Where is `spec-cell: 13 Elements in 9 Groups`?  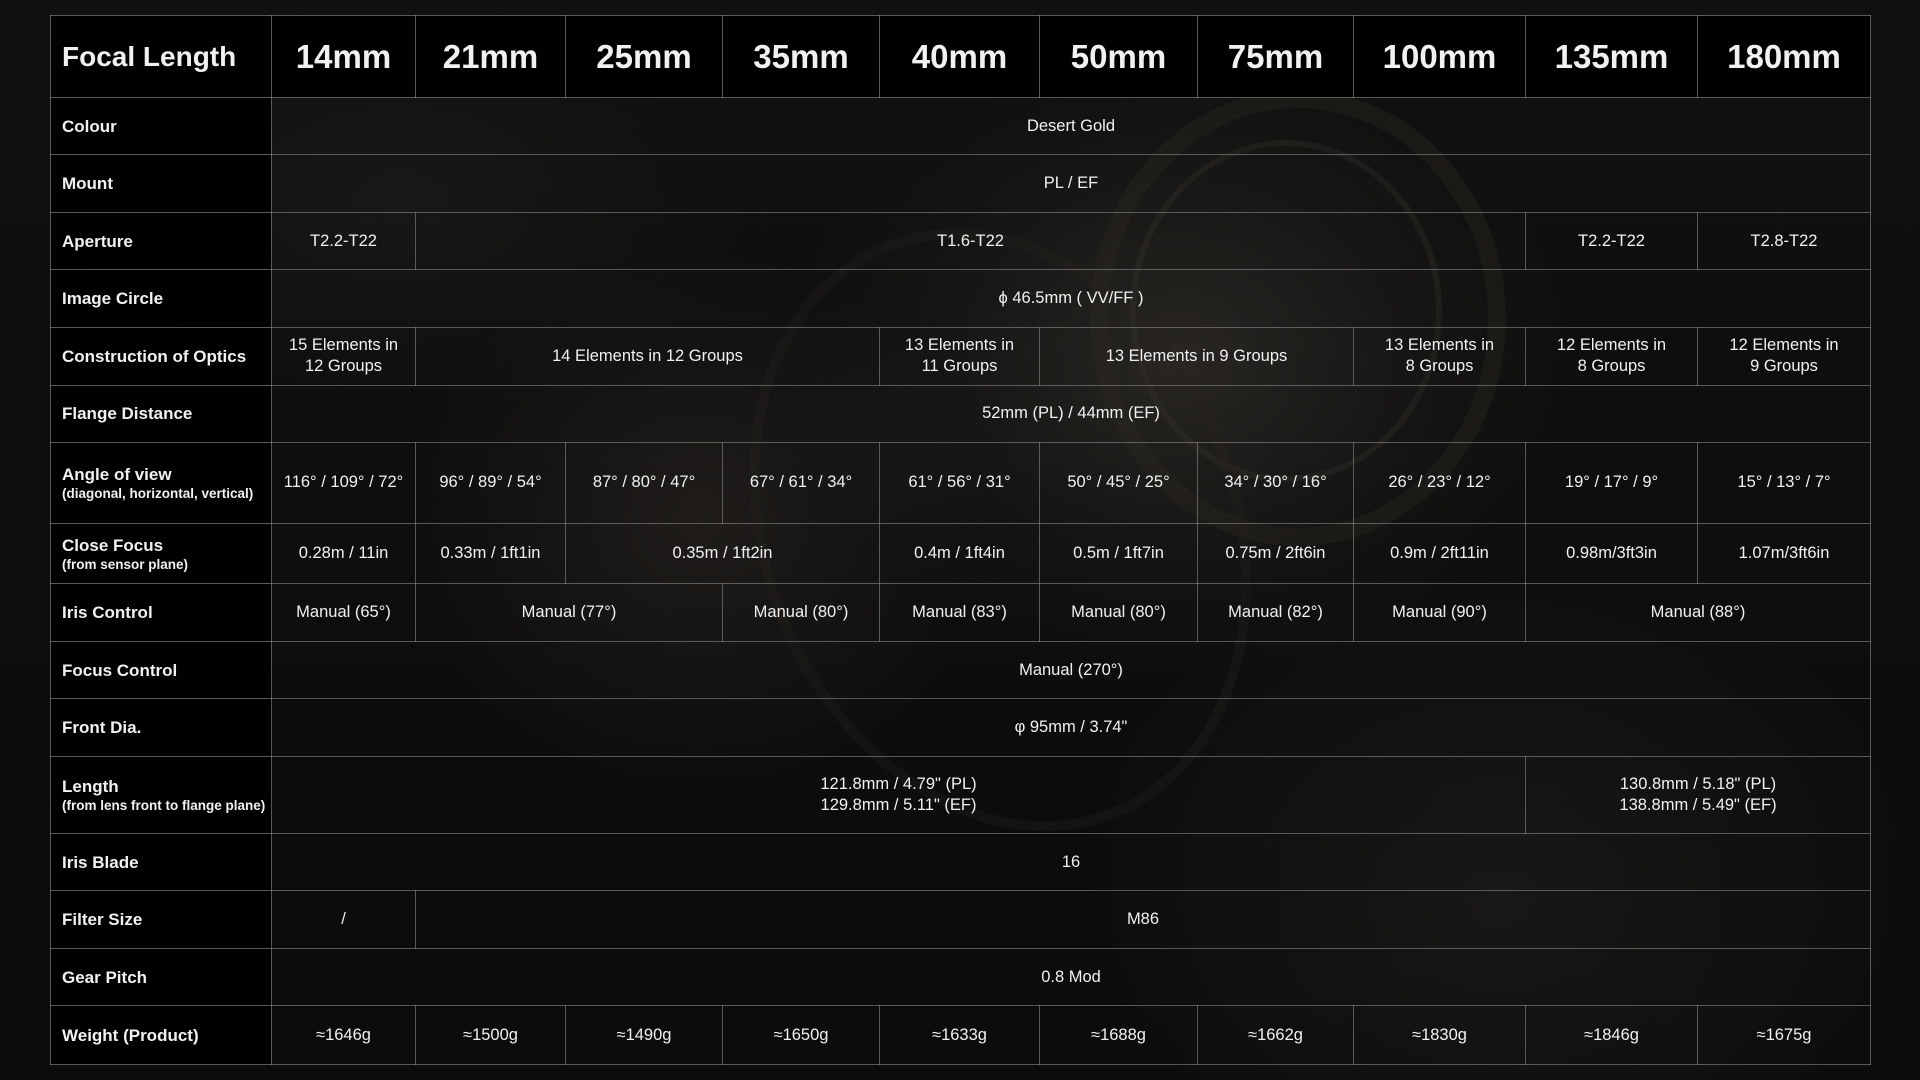 spec-cell: 13 Elements in 9 Groups is located at coordinates (1196, 356).